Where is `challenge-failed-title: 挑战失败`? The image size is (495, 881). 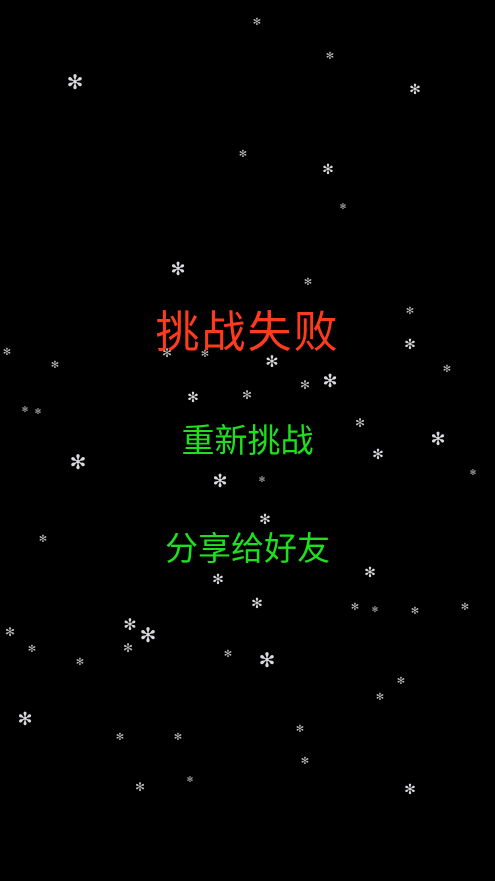
challenge-failed-title: 挑战失败 is located at coordinates (247, 332).